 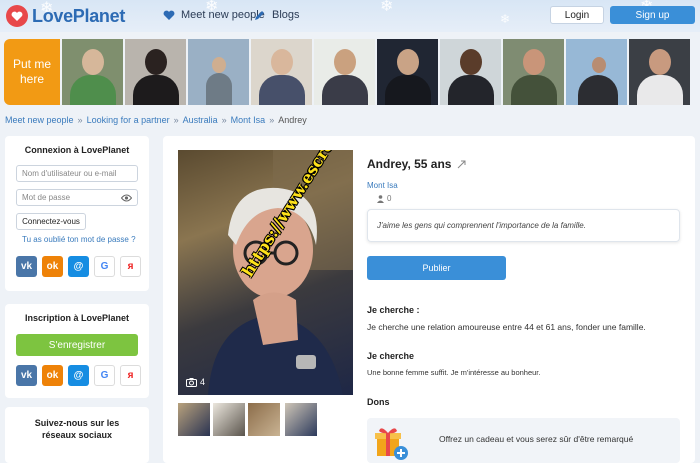 I want to click on register-social-buttons: vk ok @ G я, so click(x=78, y=375).